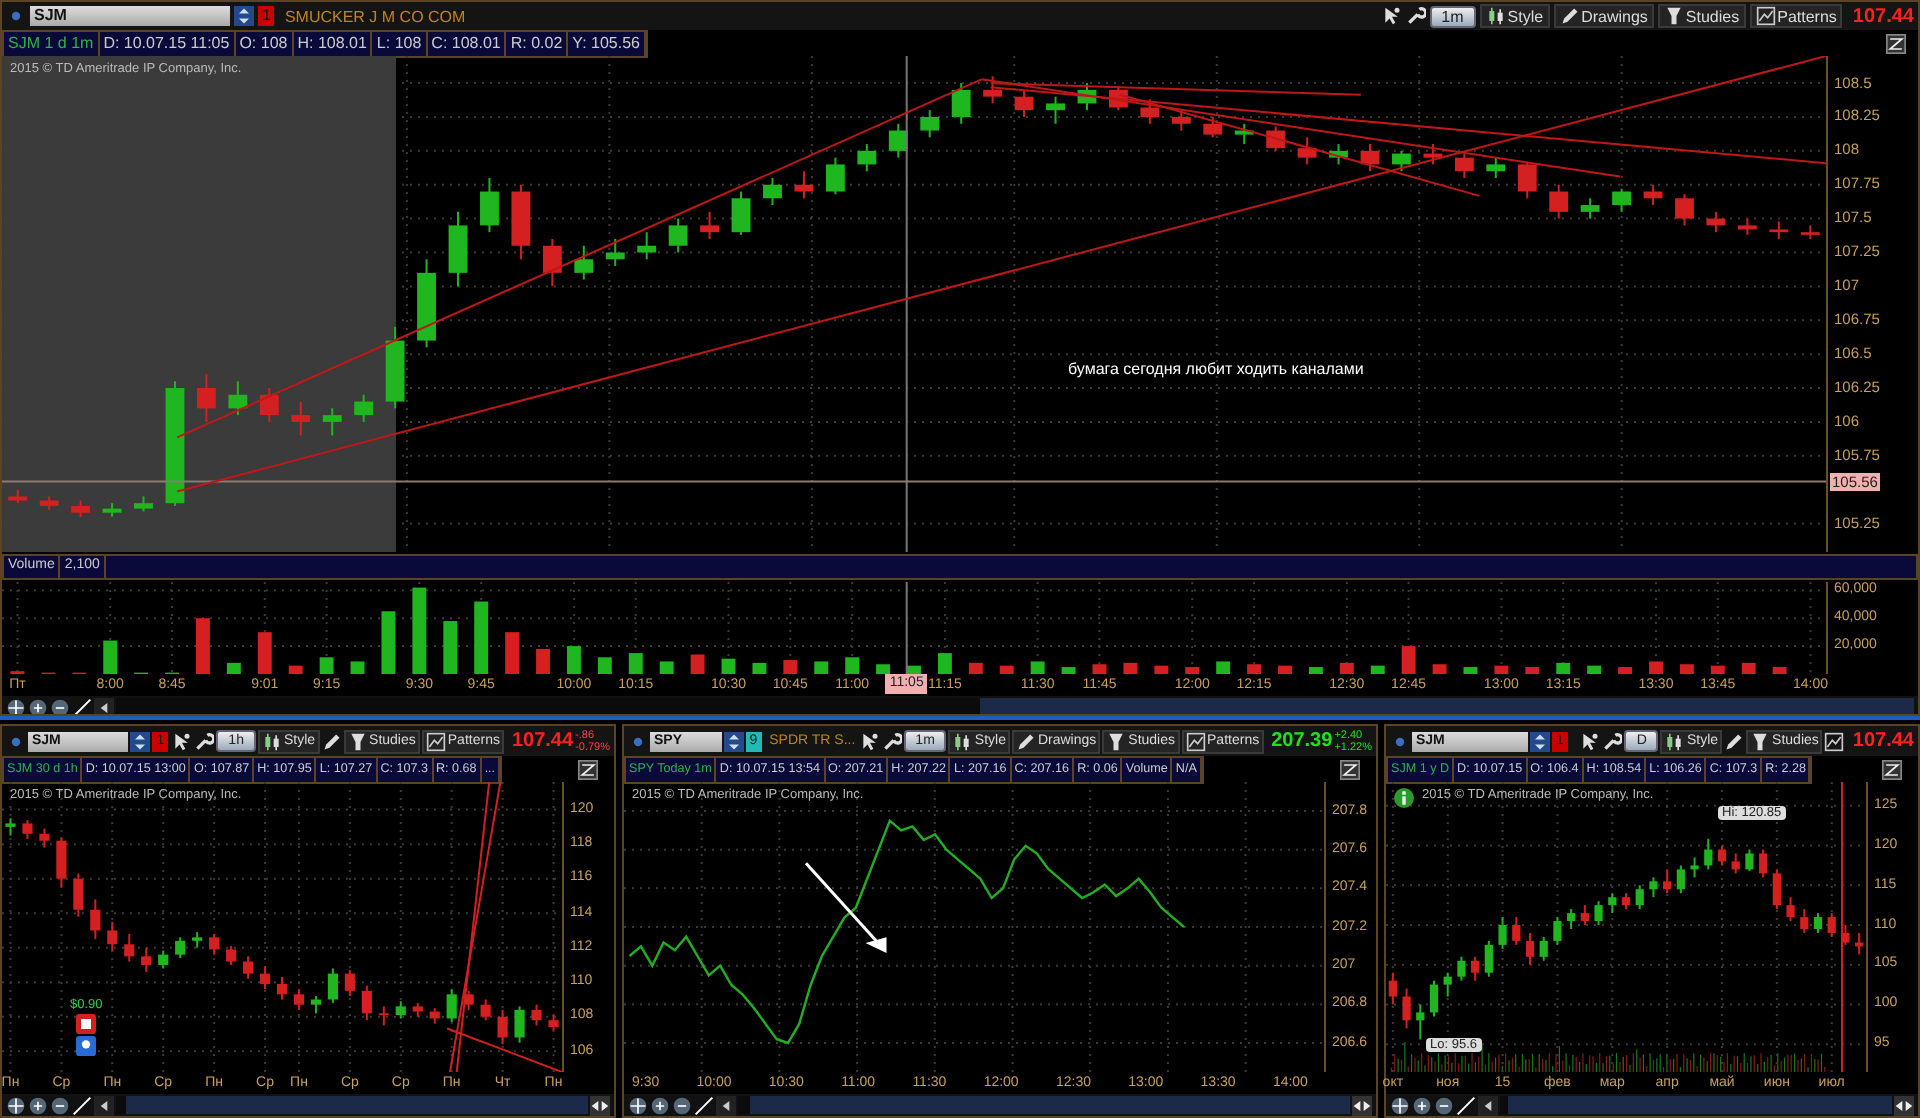 The width and height of the screenshot is (1920, 1118). What do you see at coordinates (1514, 16) in the screenshot?
I see `style-button: Style` at bounding box center [1514, 16].